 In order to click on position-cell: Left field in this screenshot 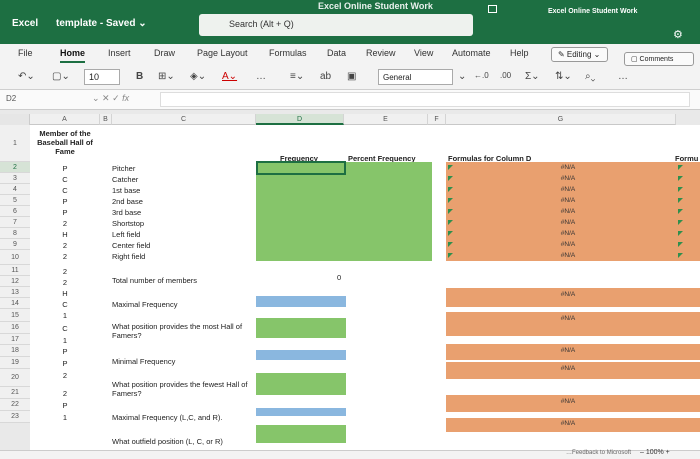, I will do `click(126, 234)`.